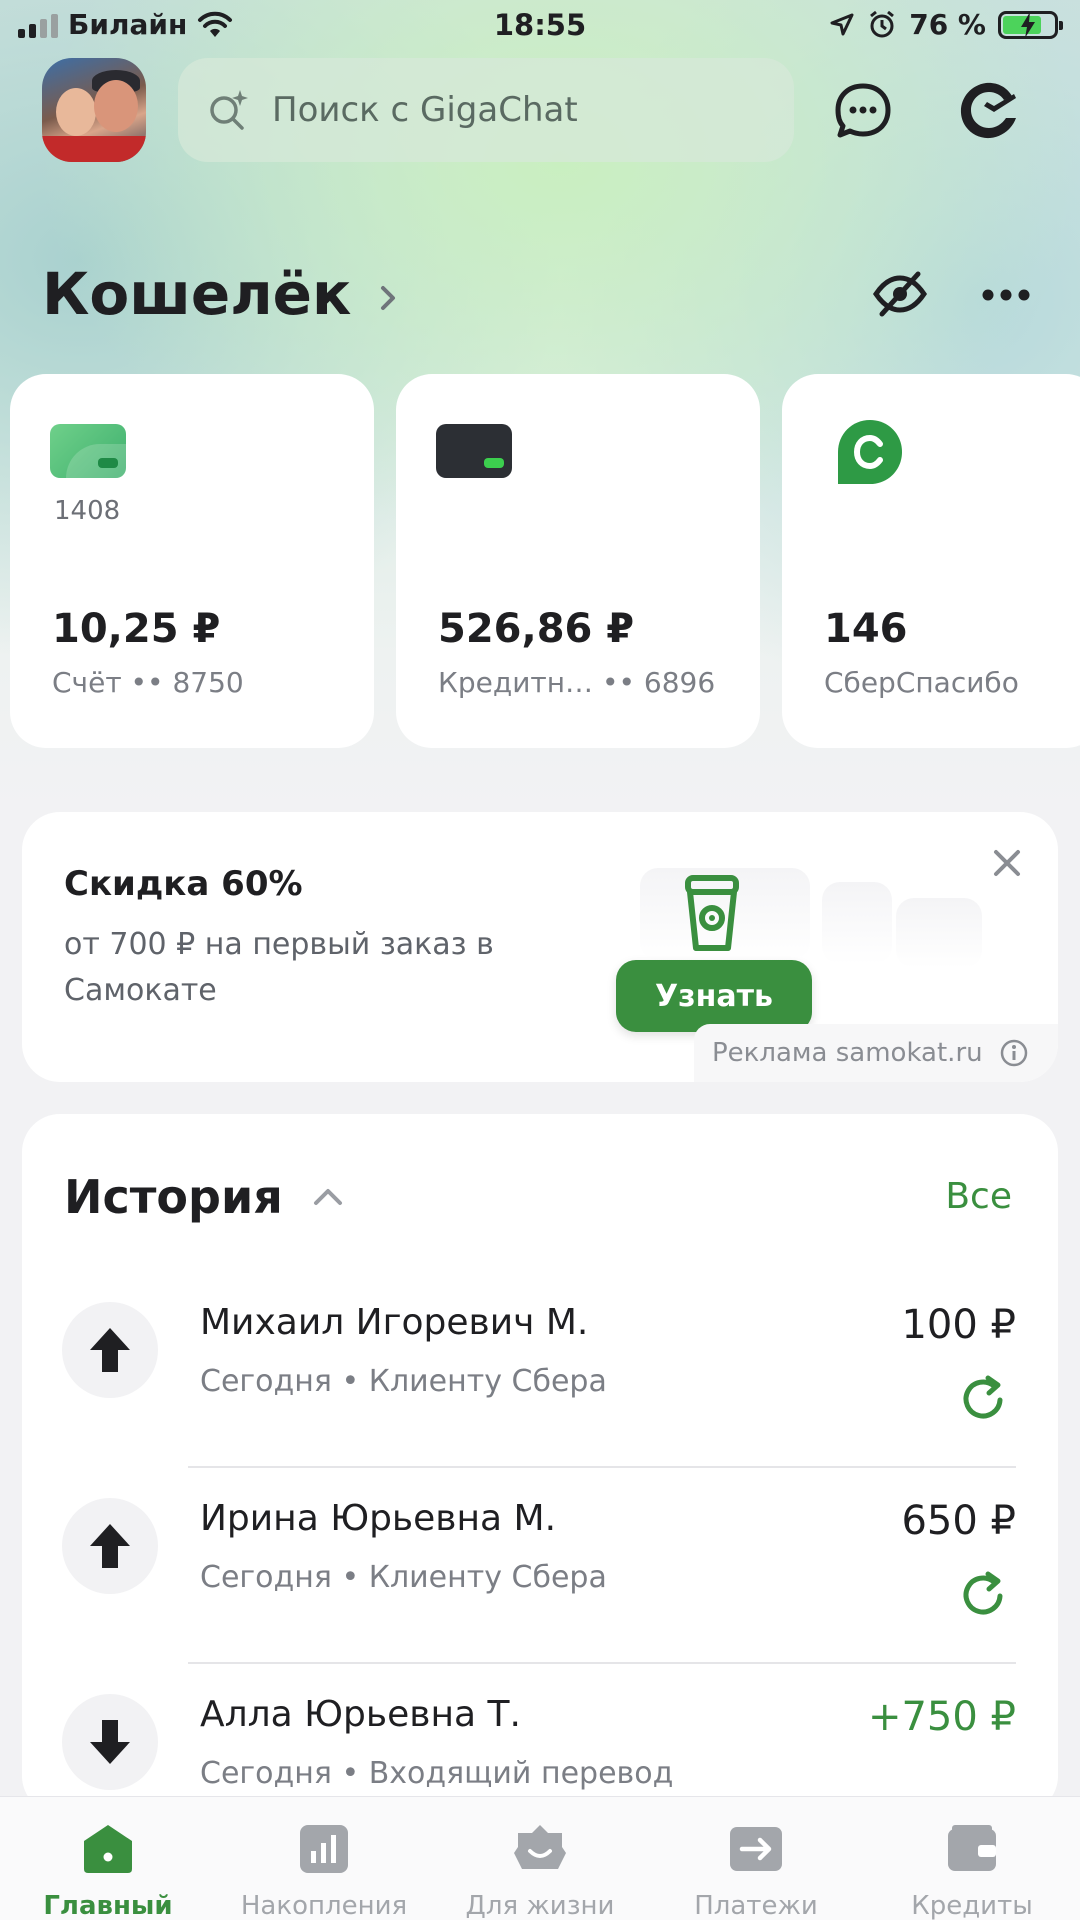 The height and width of the screenshot is (1920, 1080). I want to click on sberspasibo-icon, so click(870, 452).